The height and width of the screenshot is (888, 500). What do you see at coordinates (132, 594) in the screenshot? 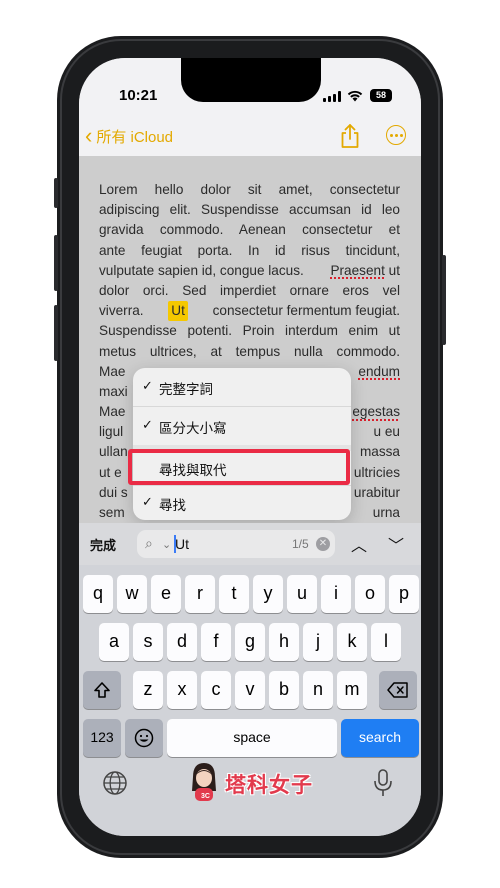
I see `key-w: w` at bounding box center [132, 594].